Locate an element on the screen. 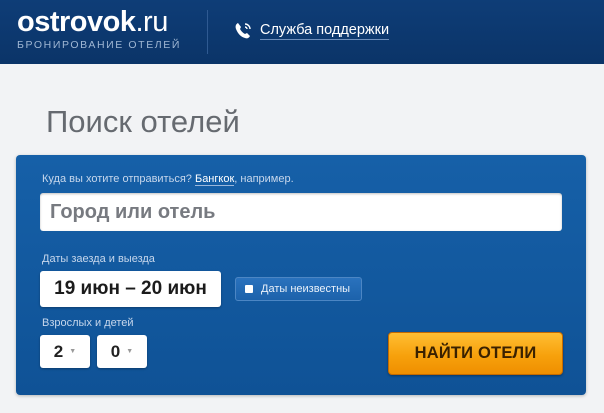  phone-icon is located at coordinates (243, 31).